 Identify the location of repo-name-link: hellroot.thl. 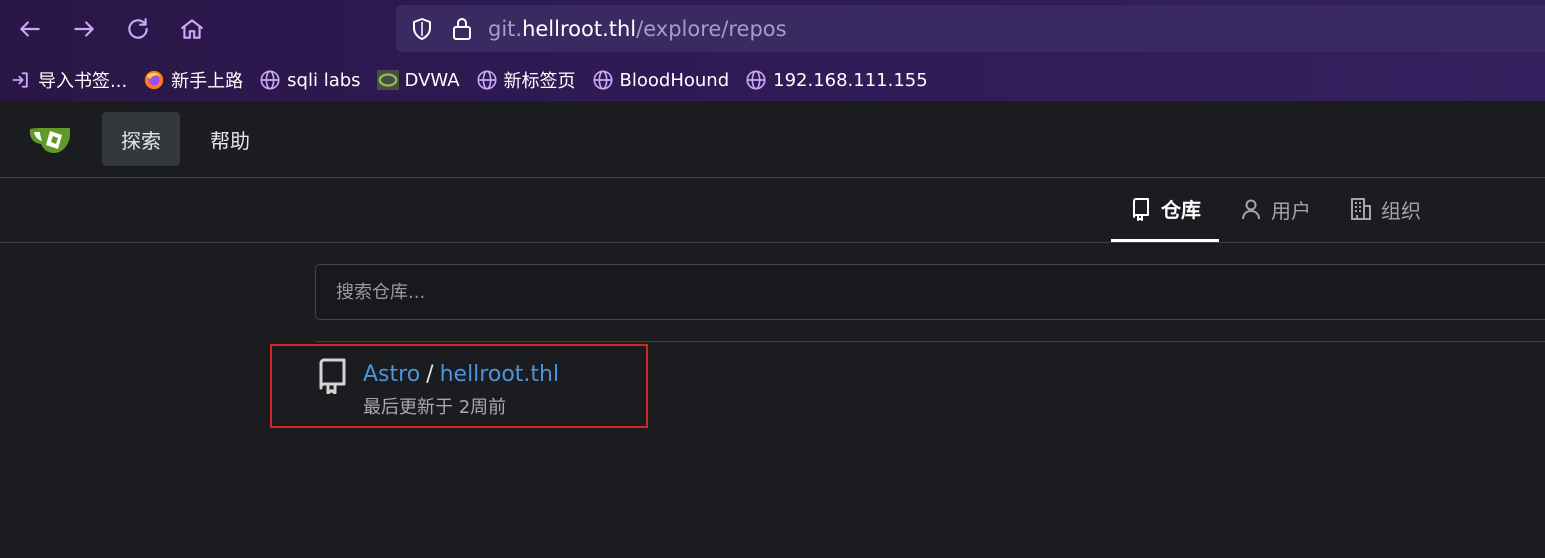
(500, 374).